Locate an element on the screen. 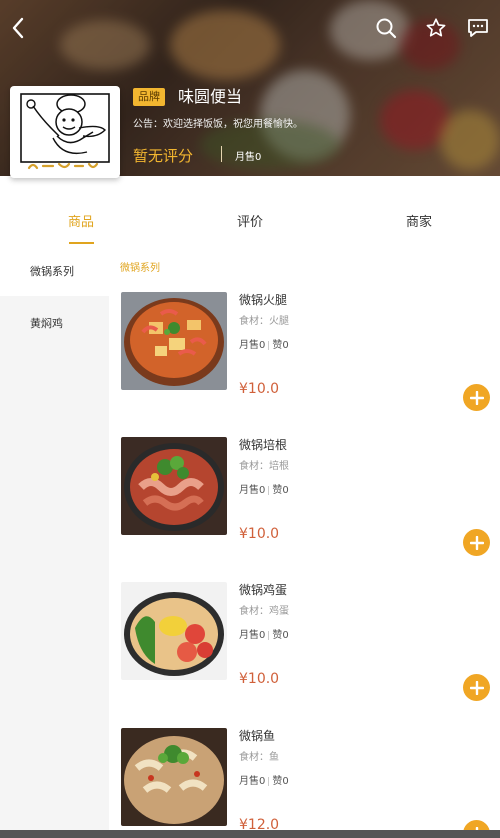  dish-name: 微锅火腿 is located at coordinates (263, 300).